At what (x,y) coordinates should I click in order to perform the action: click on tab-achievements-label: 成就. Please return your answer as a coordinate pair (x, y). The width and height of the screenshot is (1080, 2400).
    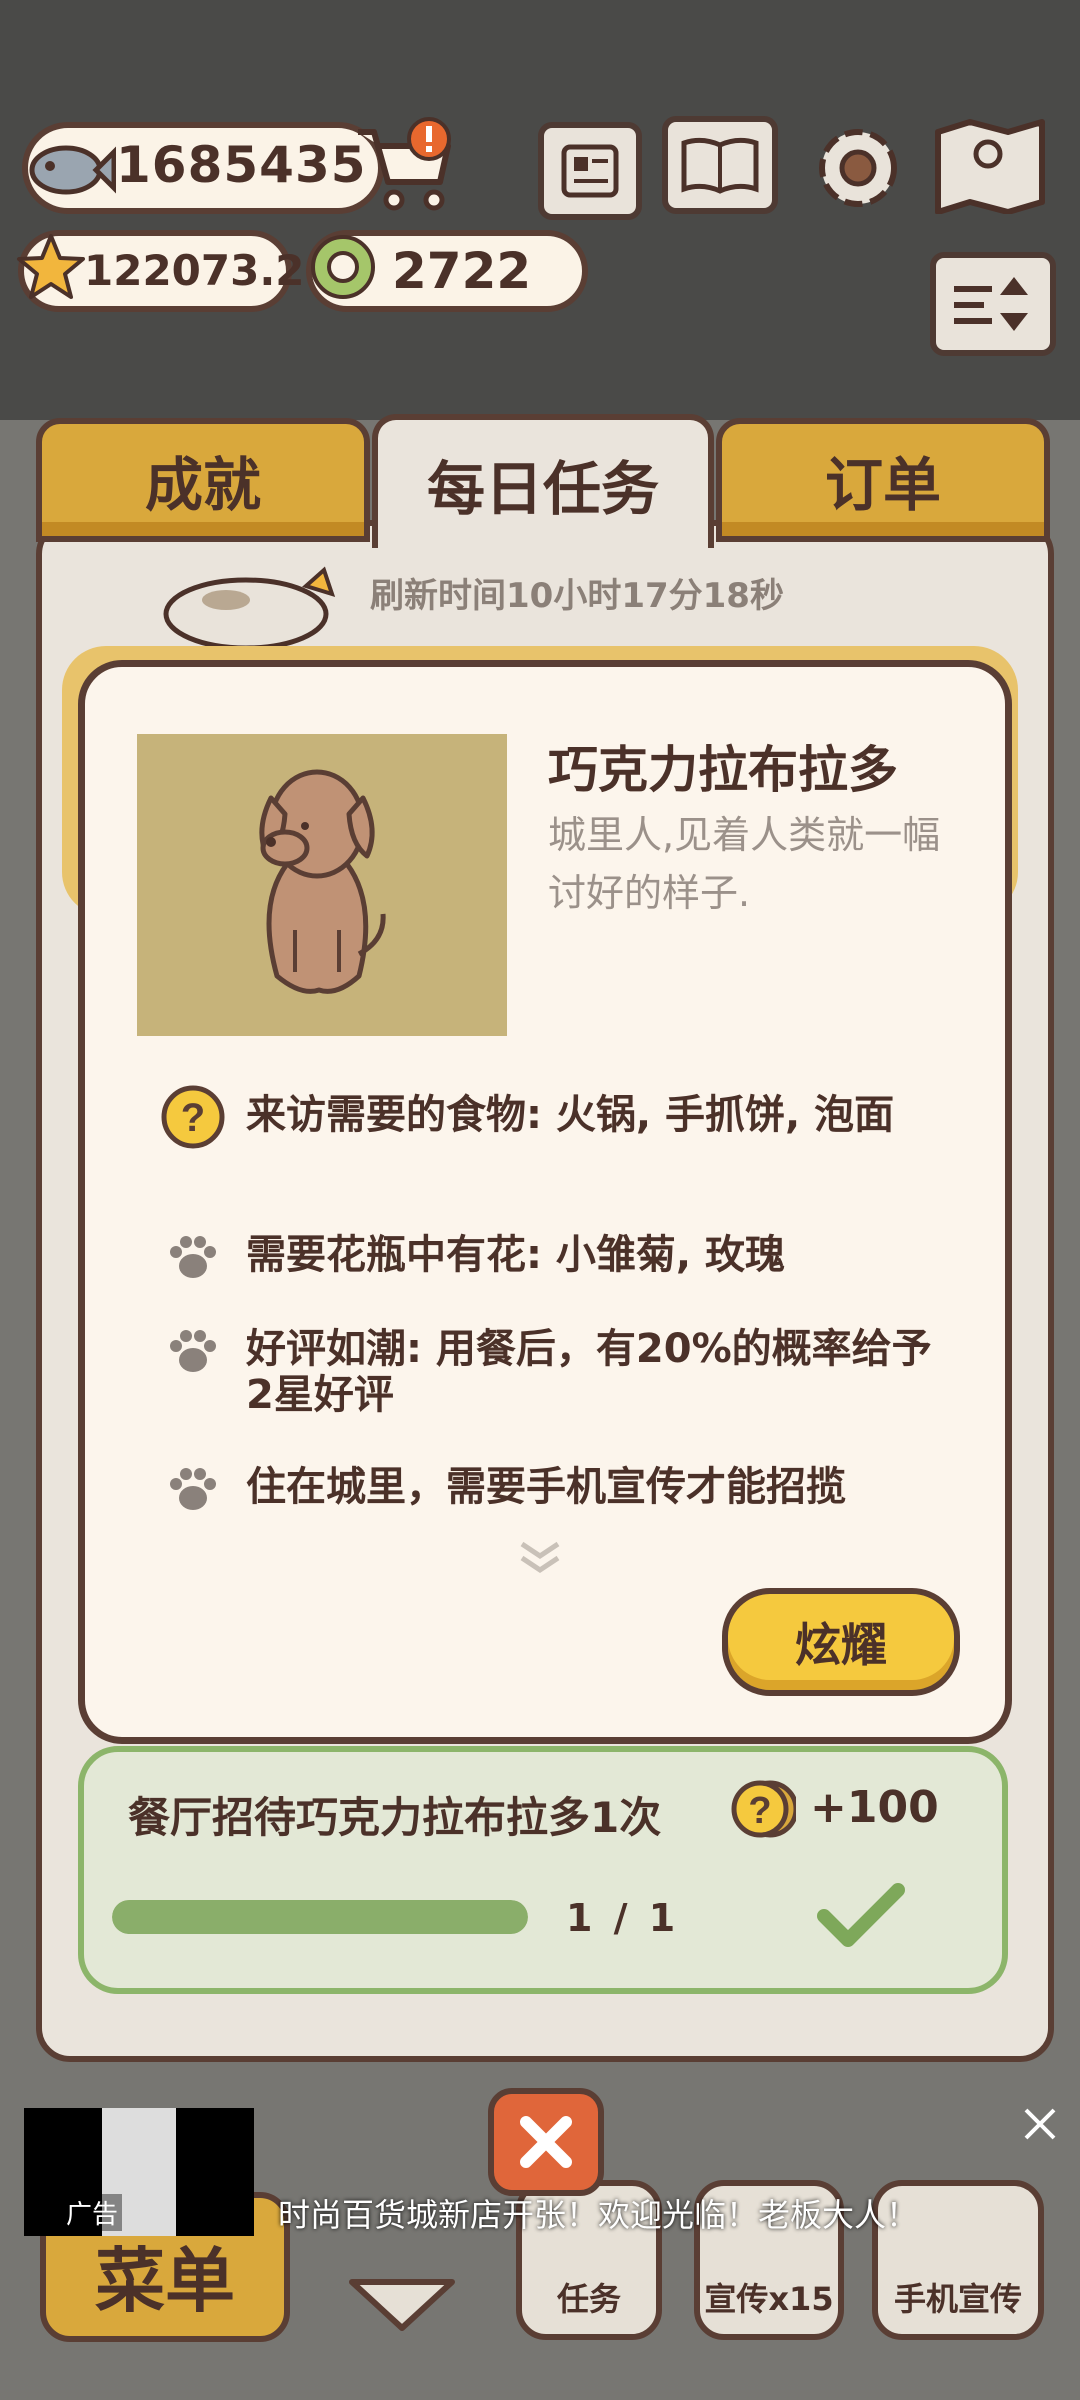
    Looking at the image, I should click on (202, 485).